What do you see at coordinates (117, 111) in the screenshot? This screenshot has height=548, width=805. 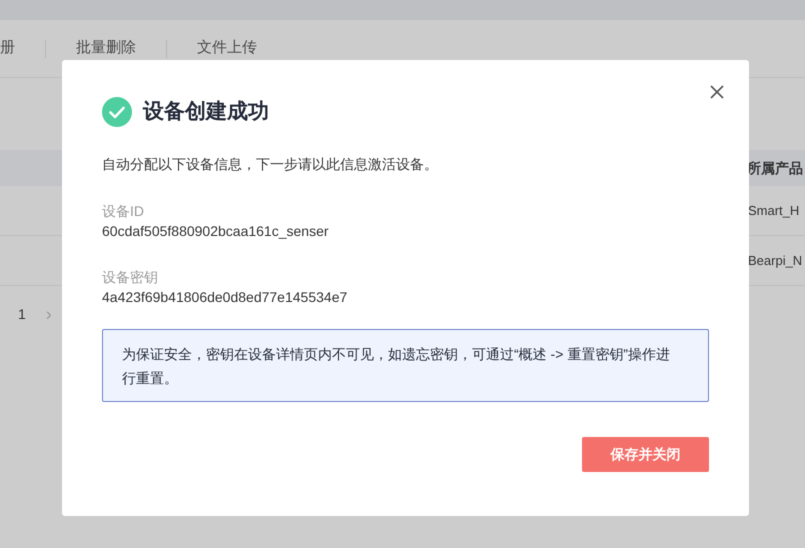 I see `success-check-icon` at bounding box center [117, 111].